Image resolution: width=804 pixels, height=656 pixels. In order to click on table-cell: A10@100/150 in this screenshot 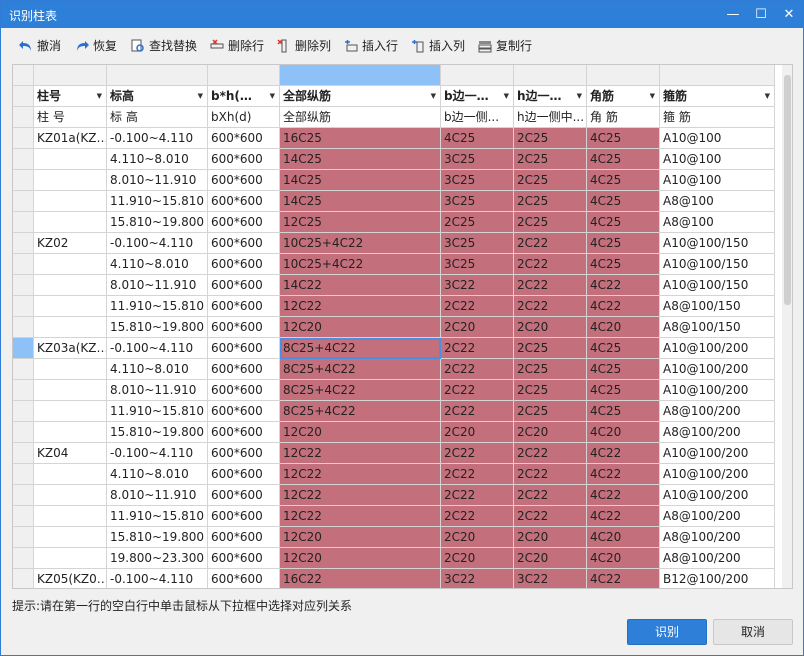, I will do `click(717, 285)`.